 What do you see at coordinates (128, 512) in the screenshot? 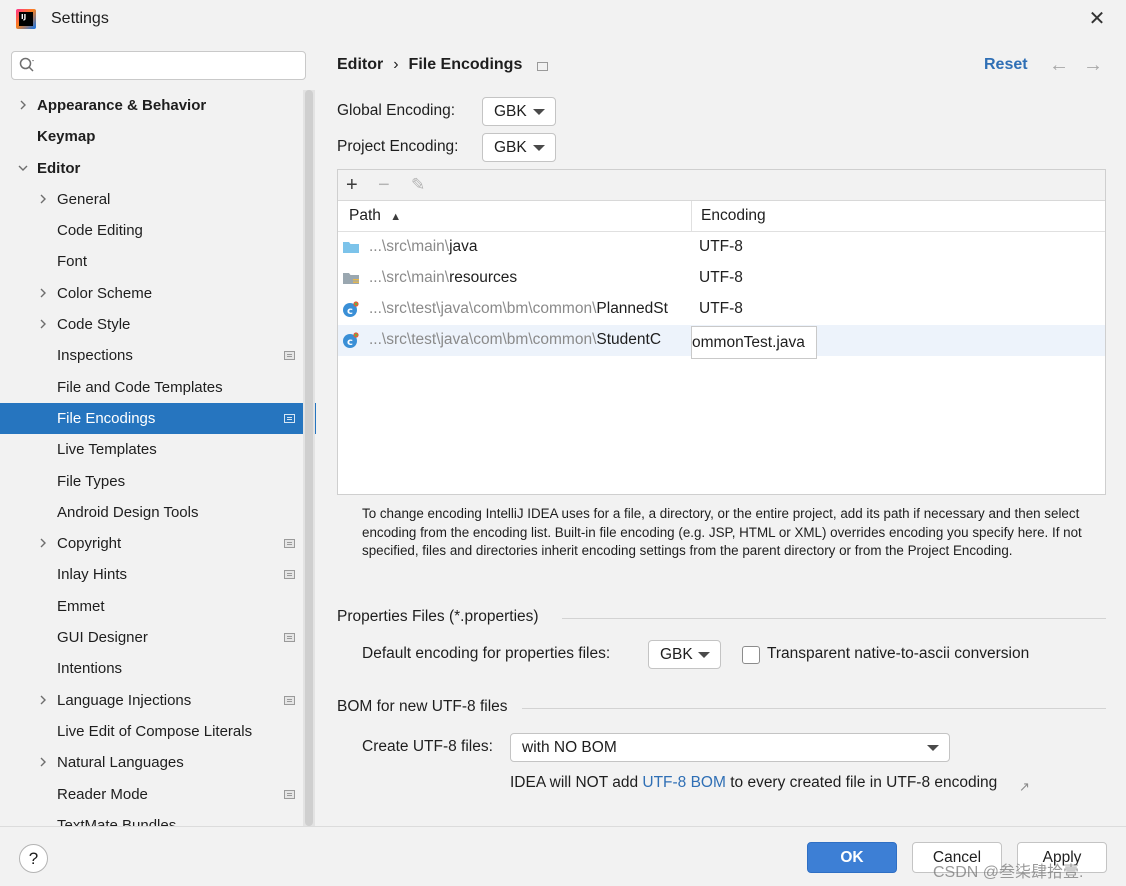
I see `sidebar-item-label: Android Design Tools` at bounding box center [128, 512].